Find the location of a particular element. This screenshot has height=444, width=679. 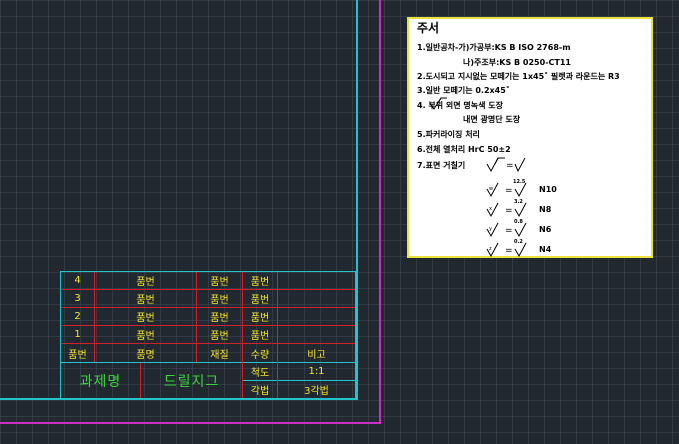

header-material: 재질 is located at coordinates (219, 355).